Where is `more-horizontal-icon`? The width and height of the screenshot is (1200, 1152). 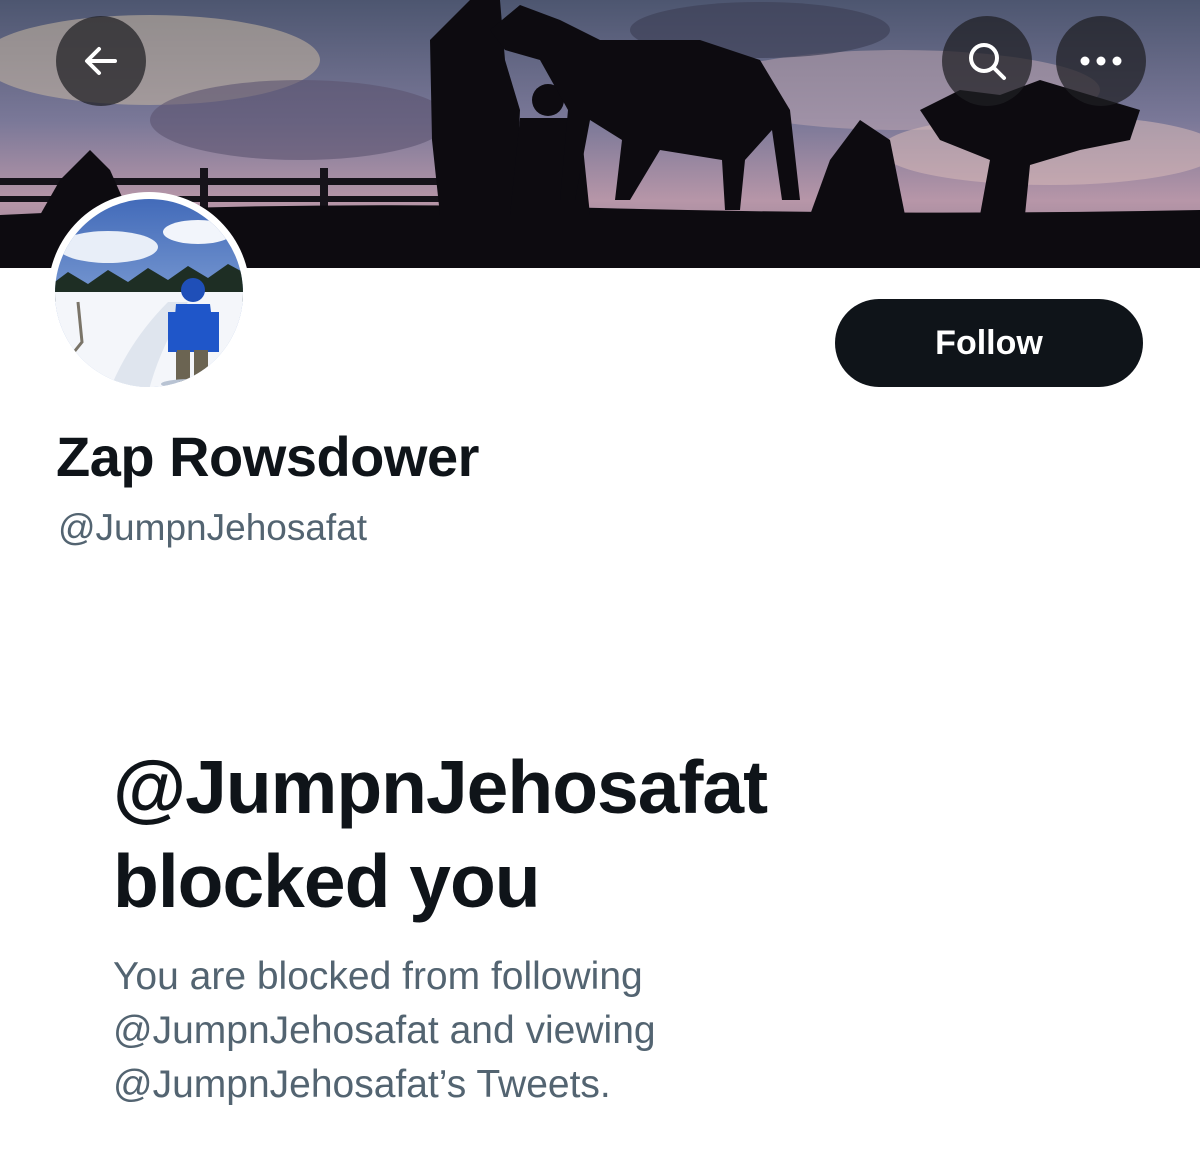
more-horizontal-icon is located at coordinates (1101, 61).